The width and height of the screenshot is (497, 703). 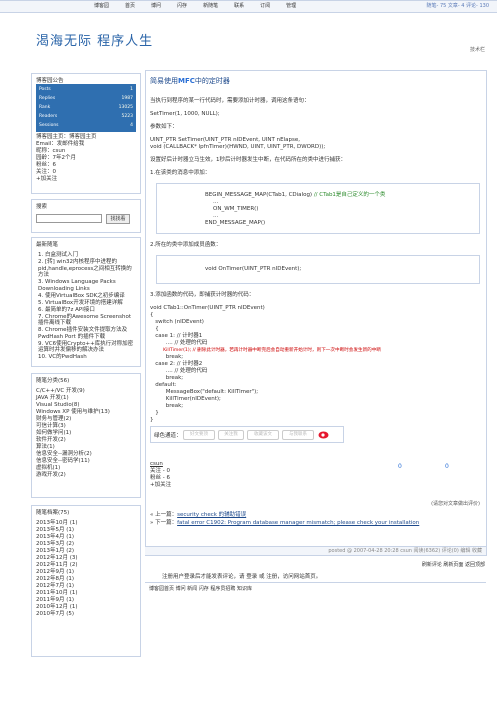 What do you see at coordinates (86, 537) in the screenshot?
I see `archive-item: 2013年4月 (1)` at bounding box center [86, 537].